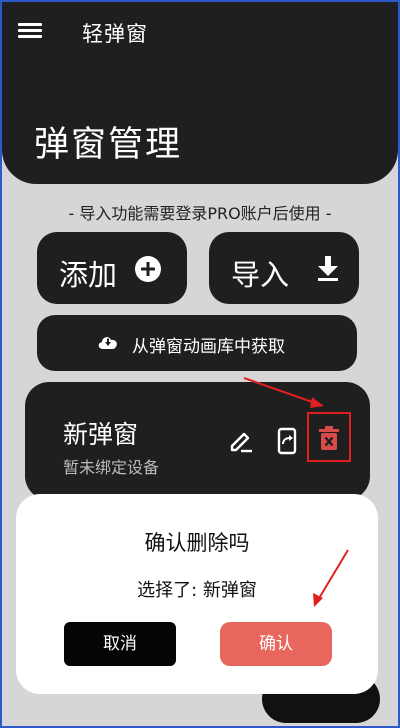 The width and height of the screenshot is (400, 728). Describe the element at coordinates (200, 32) in the screenshot. I see `app-bar: 轻弹窗` at that location.